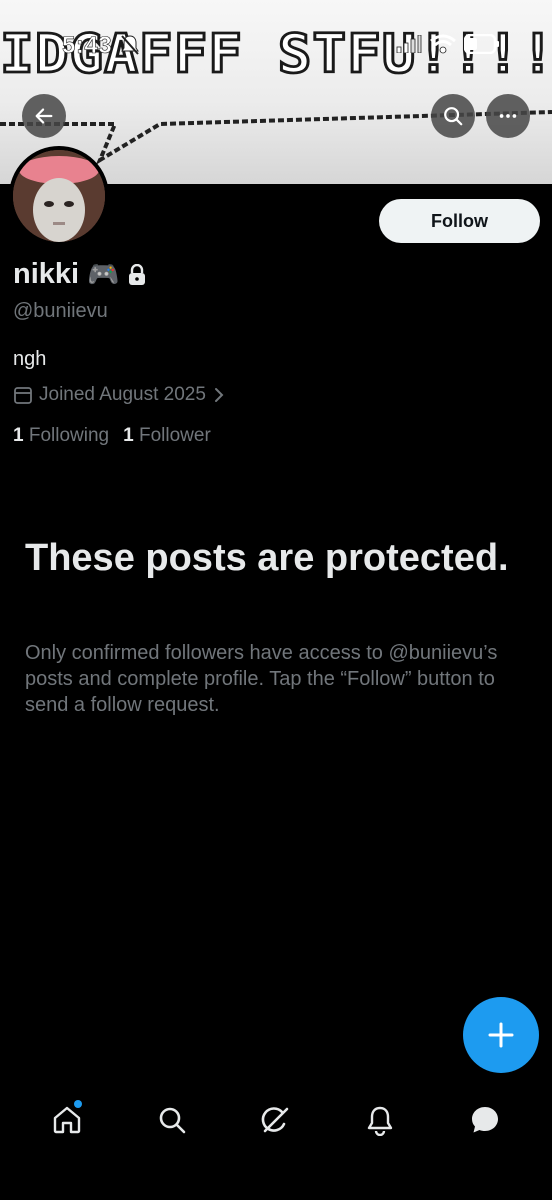 This screenshot has width=552, height=1200. I want to click on followers-count: 1, so click(128, 435).